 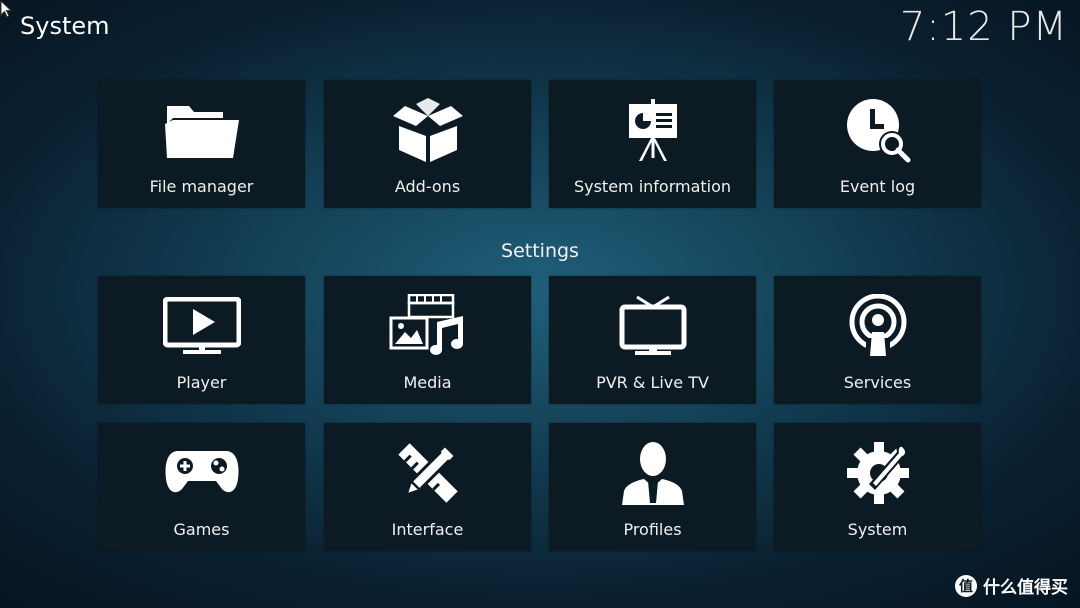 What do you see at coordinates (427, 130) in the screenshot?
I see `open-box-icon` at bounding box center [427, 130].